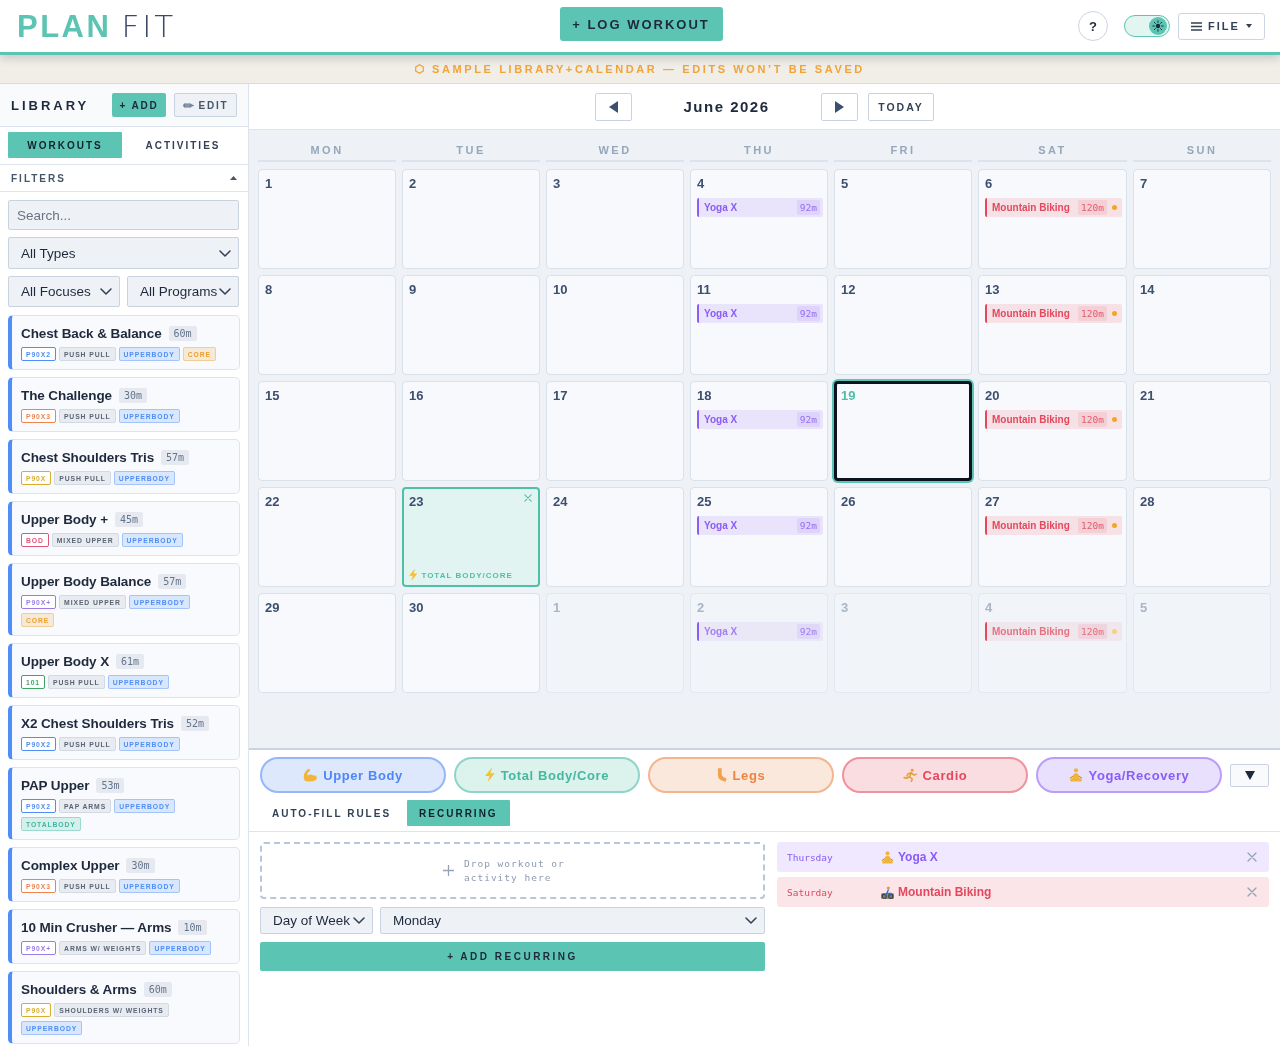 This screenshot has width=1280, height=1046. I want to click on today-button: TODAY, so click(901, 106).